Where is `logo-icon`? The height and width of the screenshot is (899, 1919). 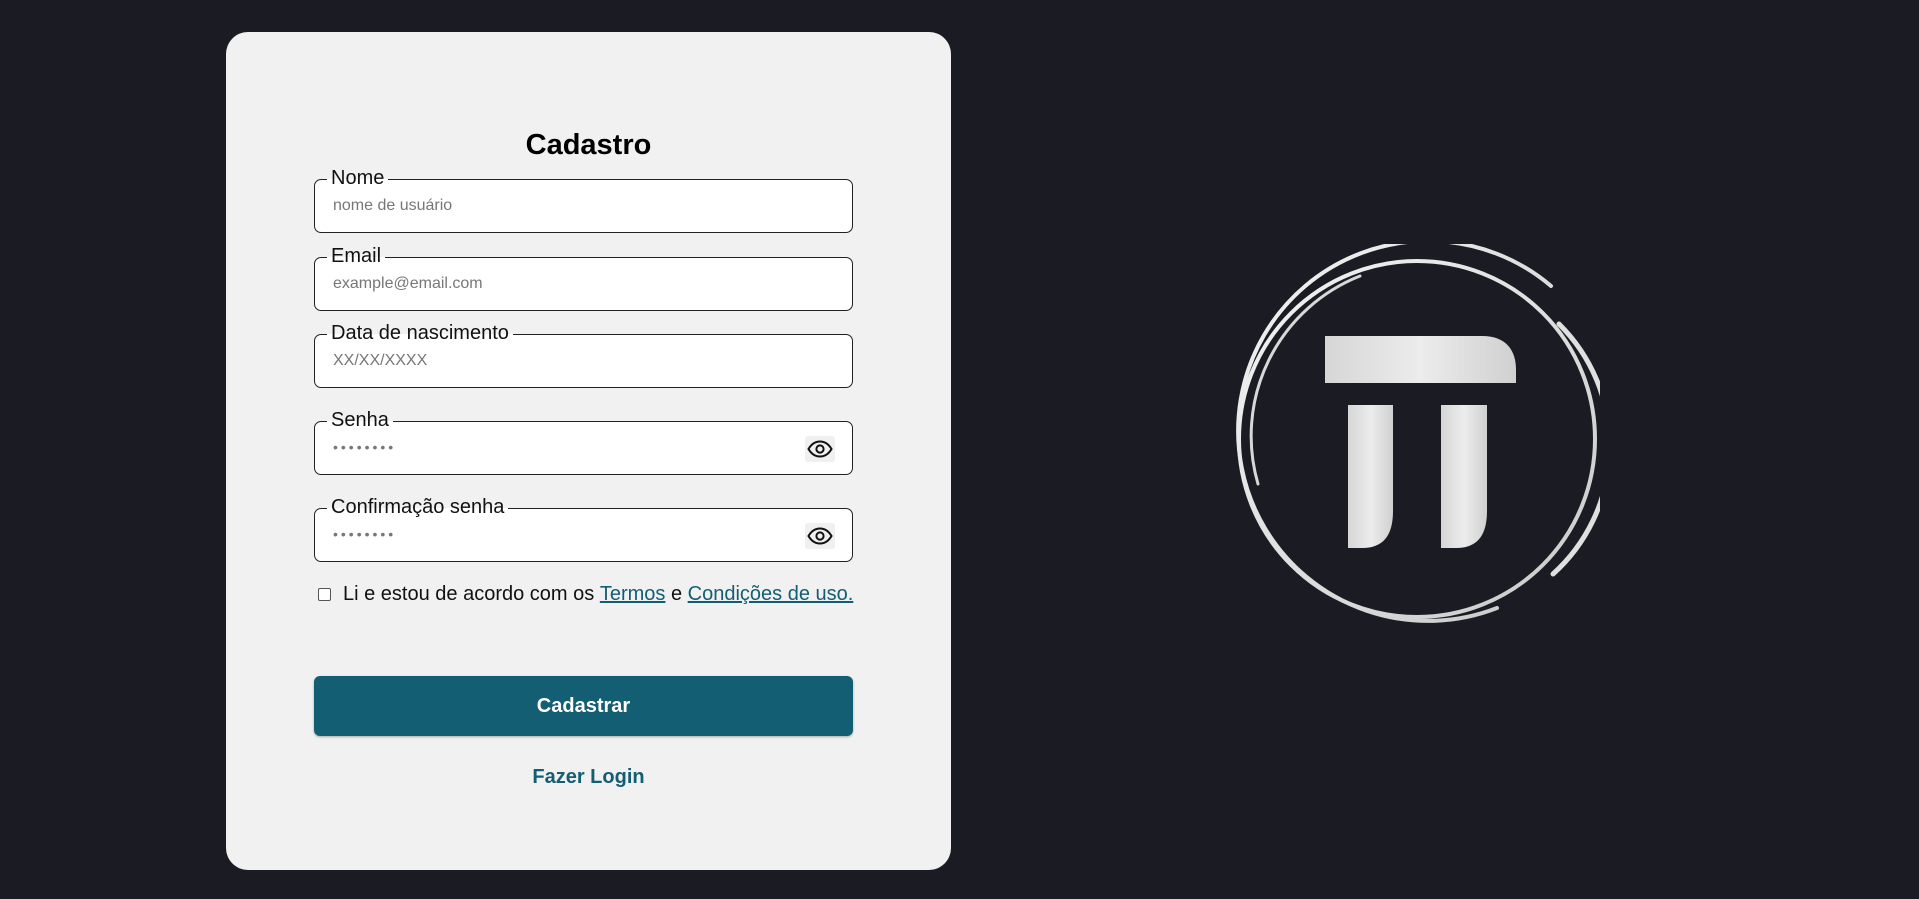
logo-icon is located at coordinates (1416, 436).